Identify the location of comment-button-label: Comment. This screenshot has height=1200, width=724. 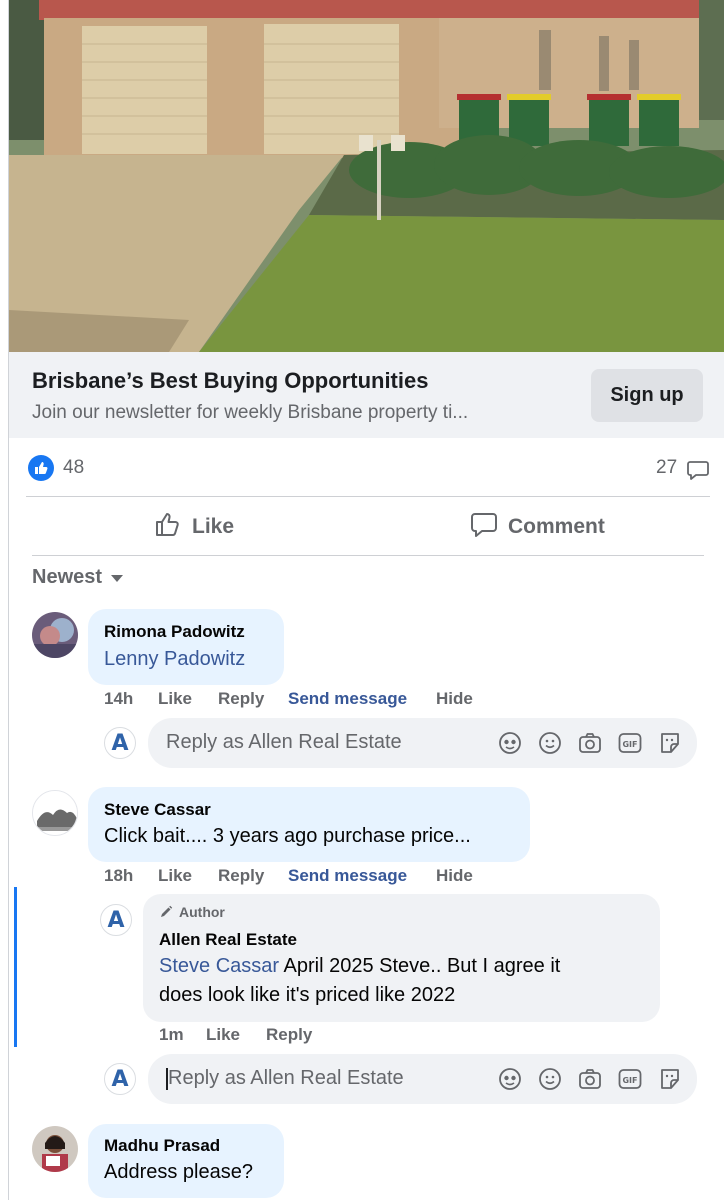
(556, 526).